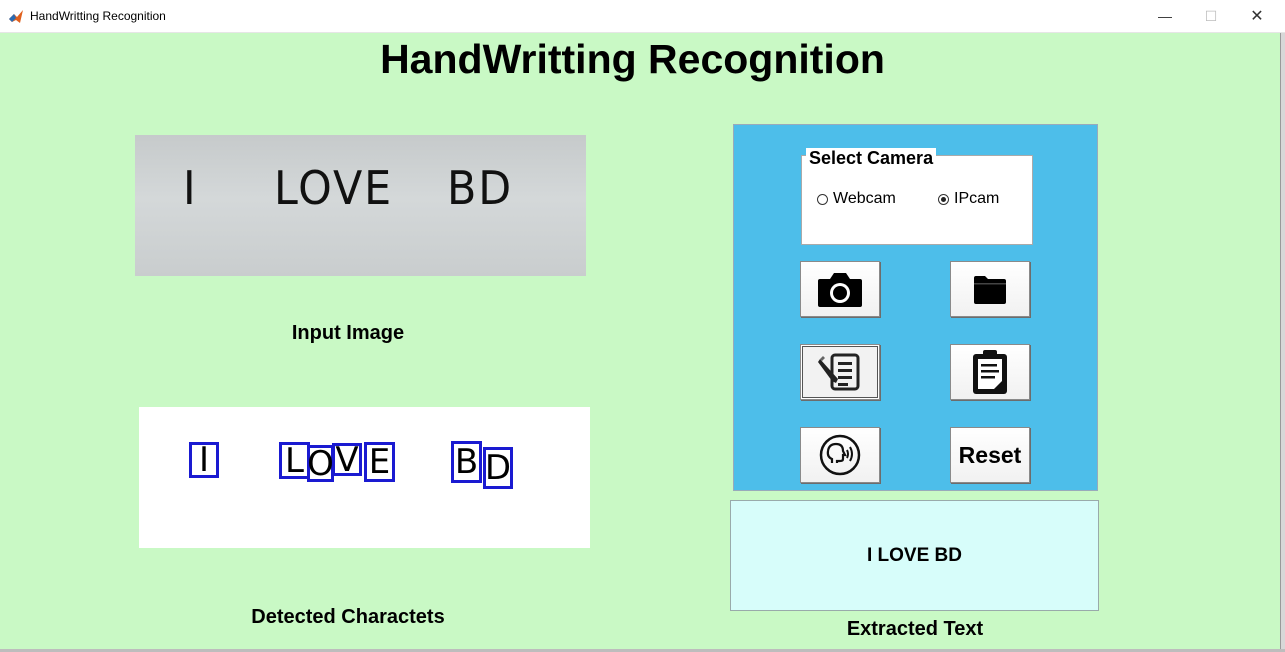 The height and width of the screenshot is (652, 1285). I want to click on capture-camera-button, so click(840, 289).